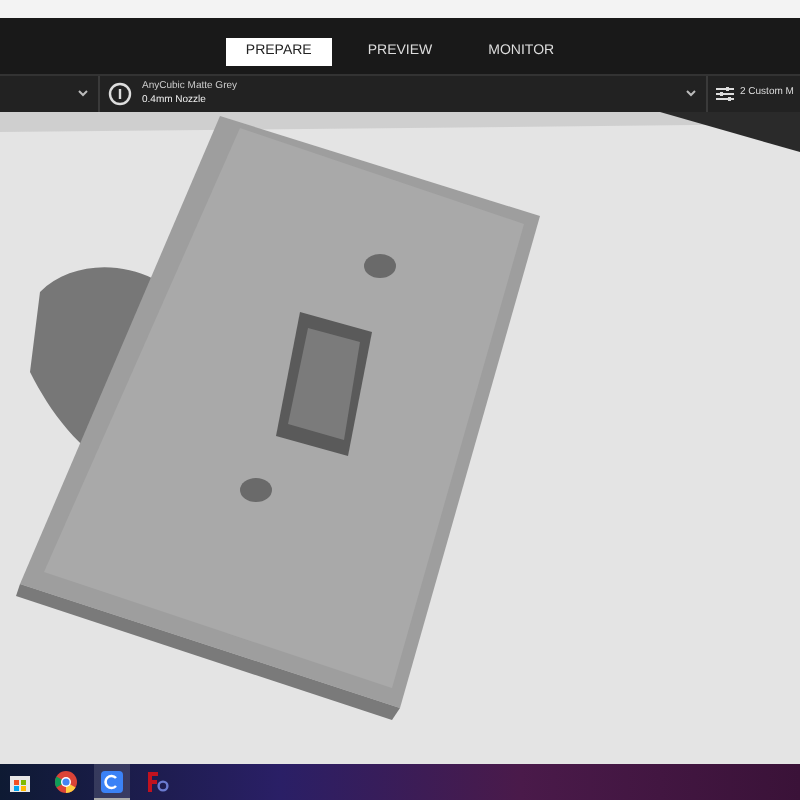 This screenshot has width=800, height=800. What do you see at coordinates (725, 94) in the screenshot?
I see `sliders-icon` at bounding box center [725, 94].